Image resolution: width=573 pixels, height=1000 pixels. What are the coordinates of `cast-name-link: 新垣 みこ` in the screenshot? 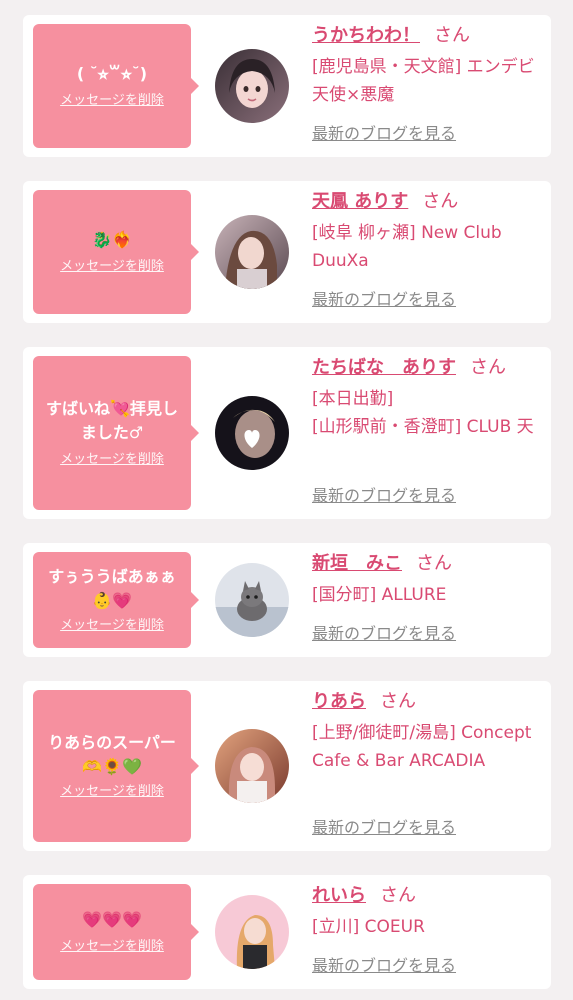 It's located at (357, 563).